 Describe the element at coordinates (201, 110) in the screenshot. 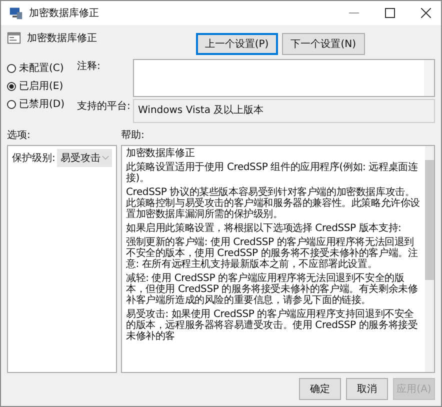

I see `platform-value: Windows Vista 及以上版本` at that location.